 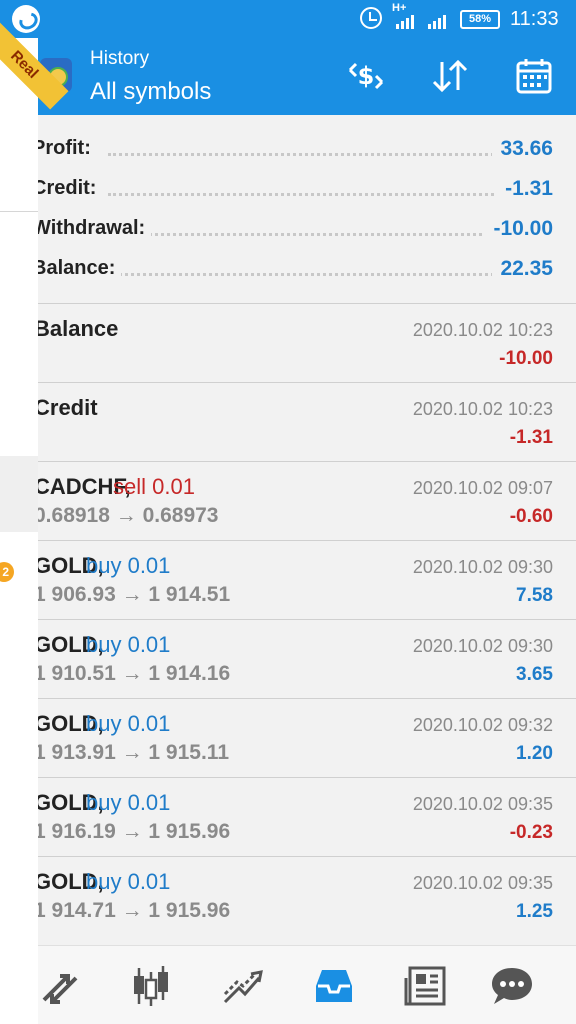 I want to click on summary-value: 22.35, so click(x=522, y=269).